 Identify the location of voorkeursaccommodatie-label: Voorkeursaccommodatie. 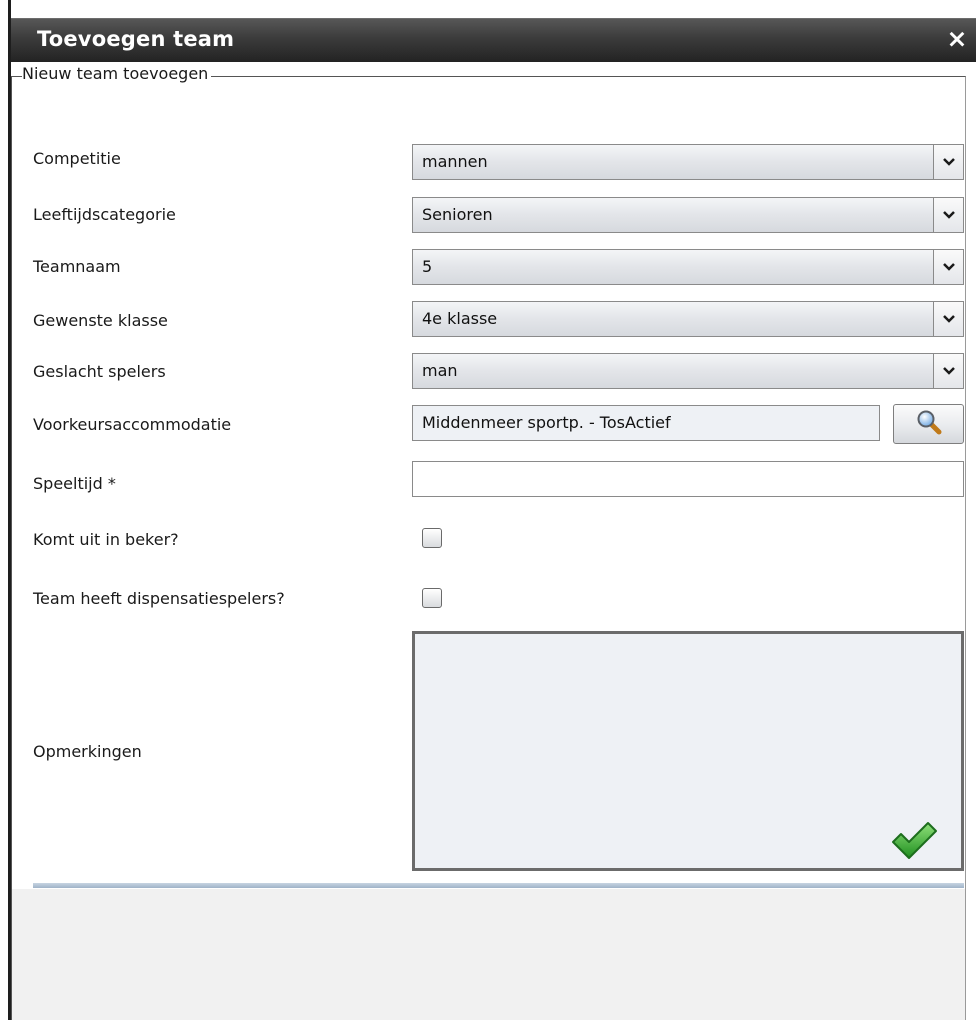
(132, 424).